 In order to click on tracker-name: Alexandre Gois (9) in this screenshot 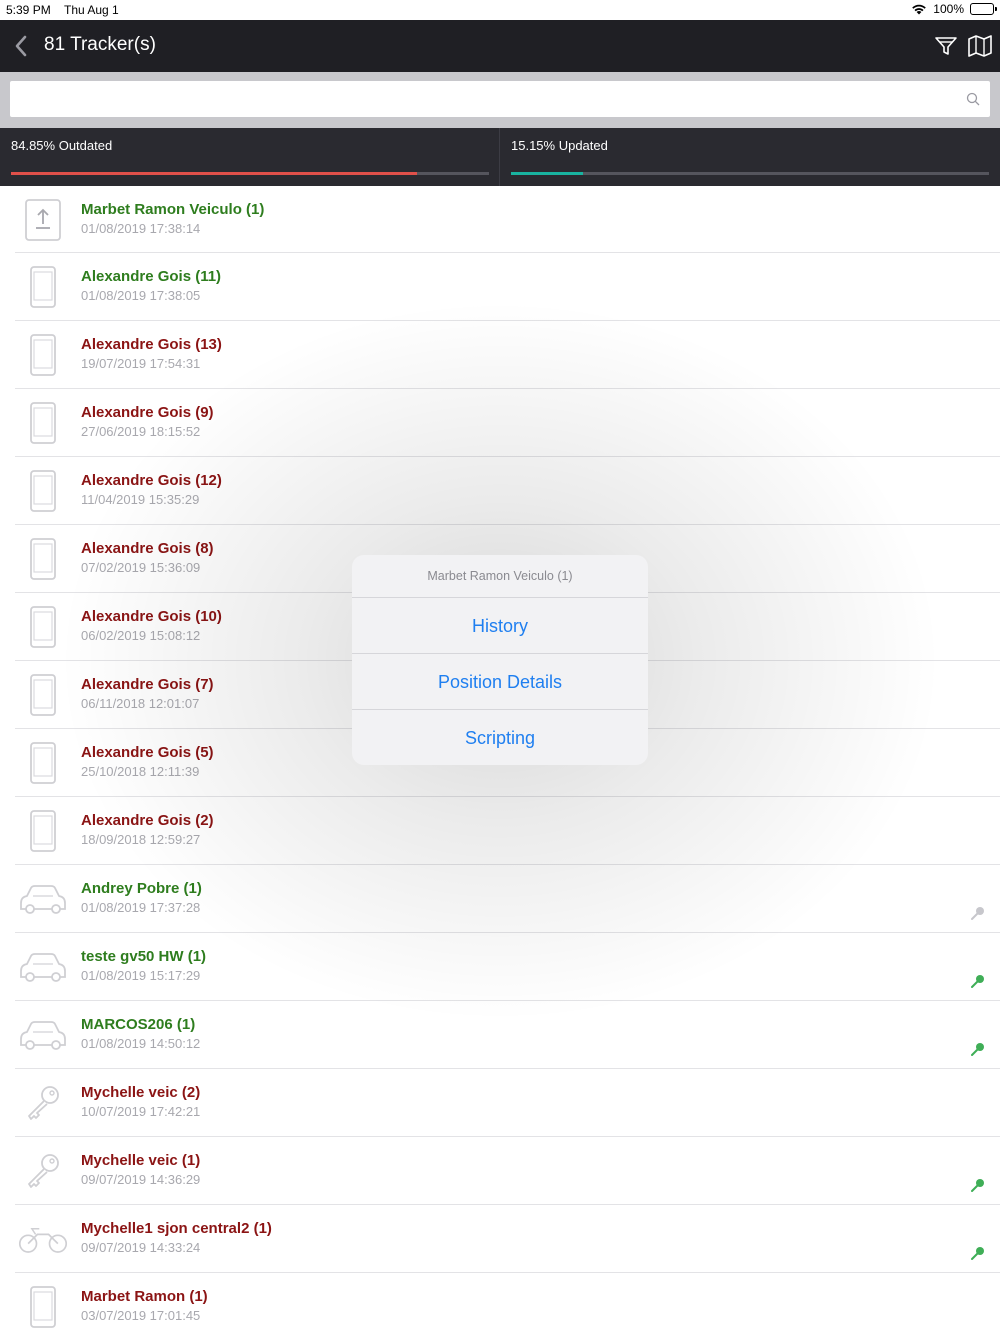, I will do `click(147, 412)`.